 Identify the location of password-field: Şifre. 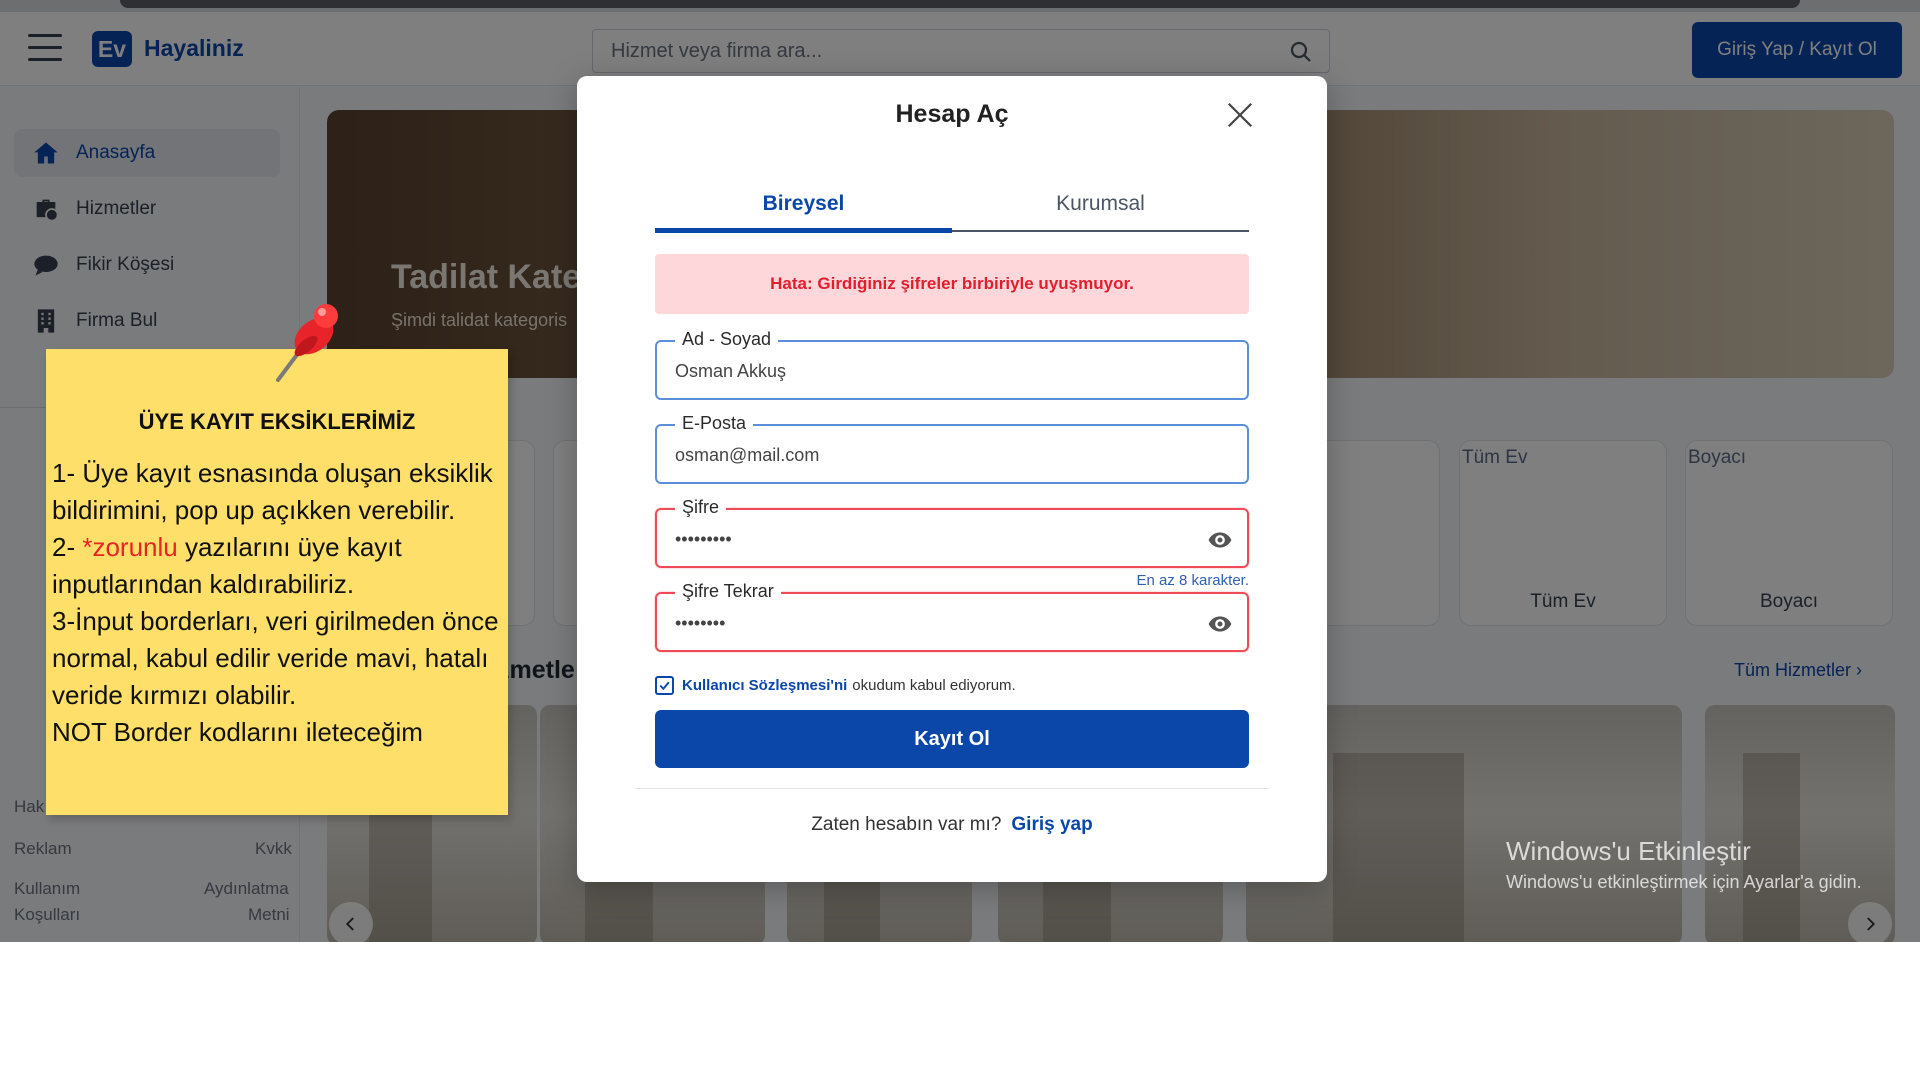
(952, 532).